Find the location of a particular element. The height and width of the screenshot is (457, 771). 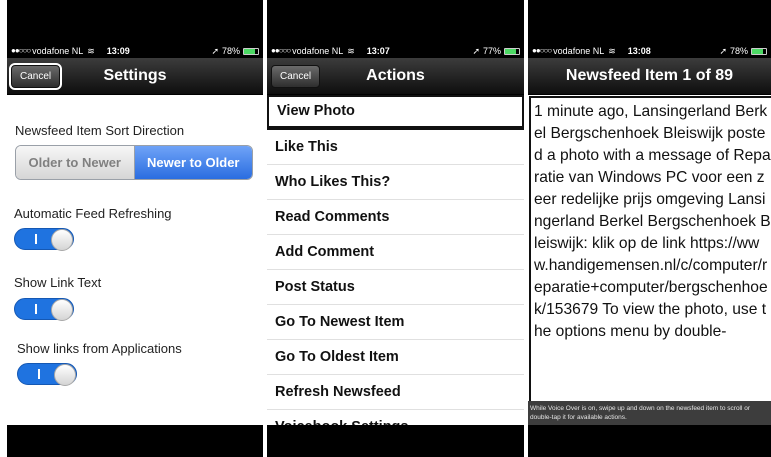

action-go-to-newest-item: Go To Newest Item is located at coordinates (395, 322).